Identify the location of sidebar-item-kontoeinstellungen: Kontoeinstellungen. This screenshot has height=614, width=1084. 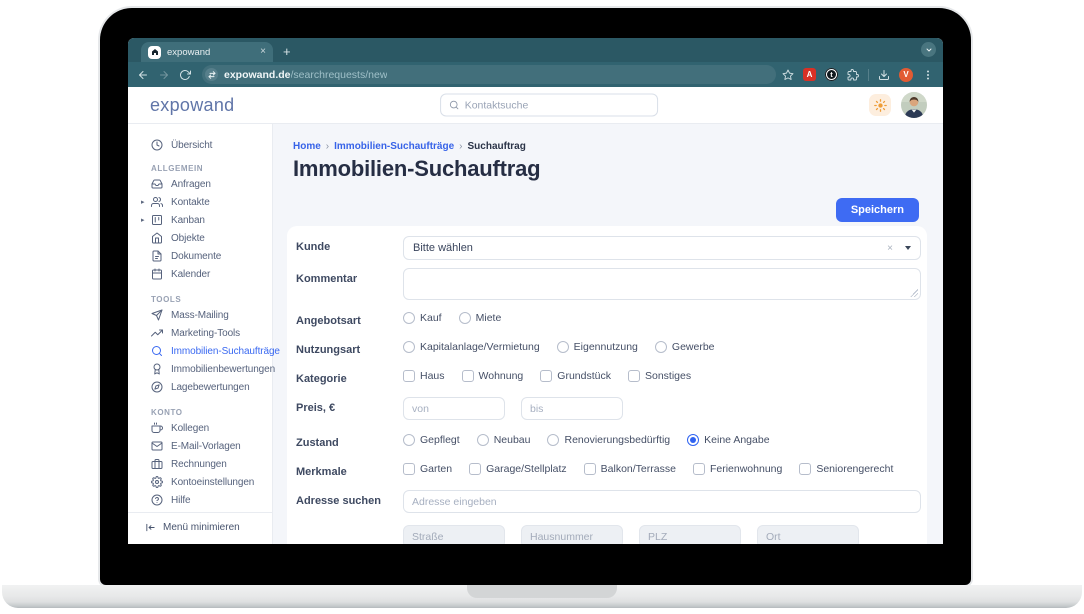
(200, 482).